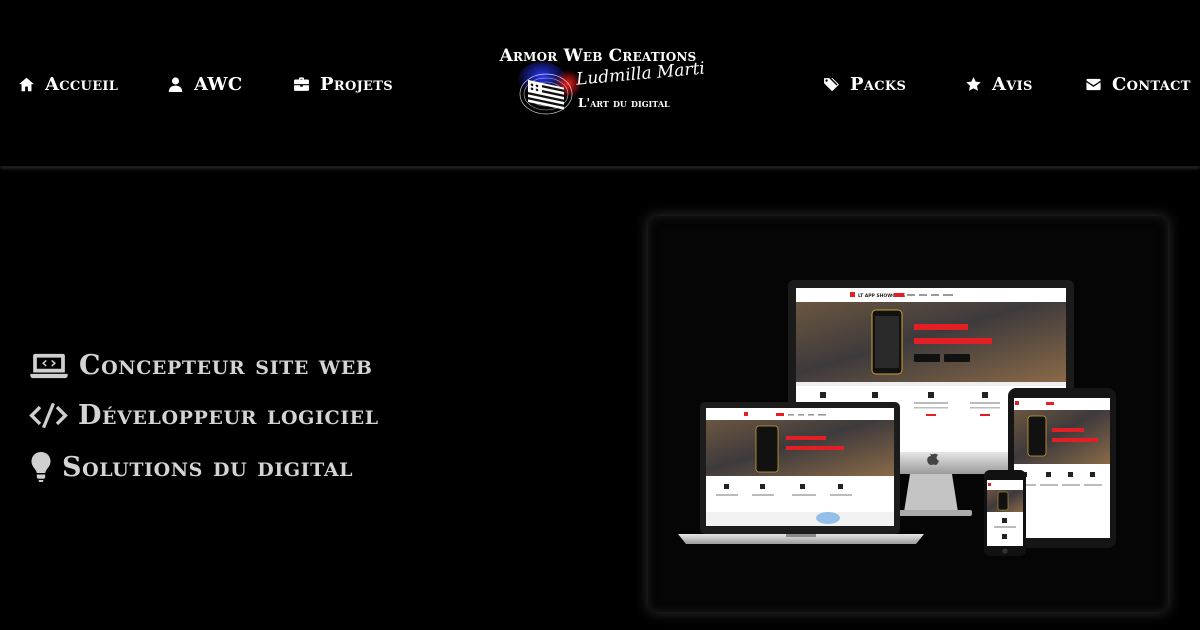 The width and height of the screenshot is (1200, 630). I want to click on phone-device, so click(1005, 513).